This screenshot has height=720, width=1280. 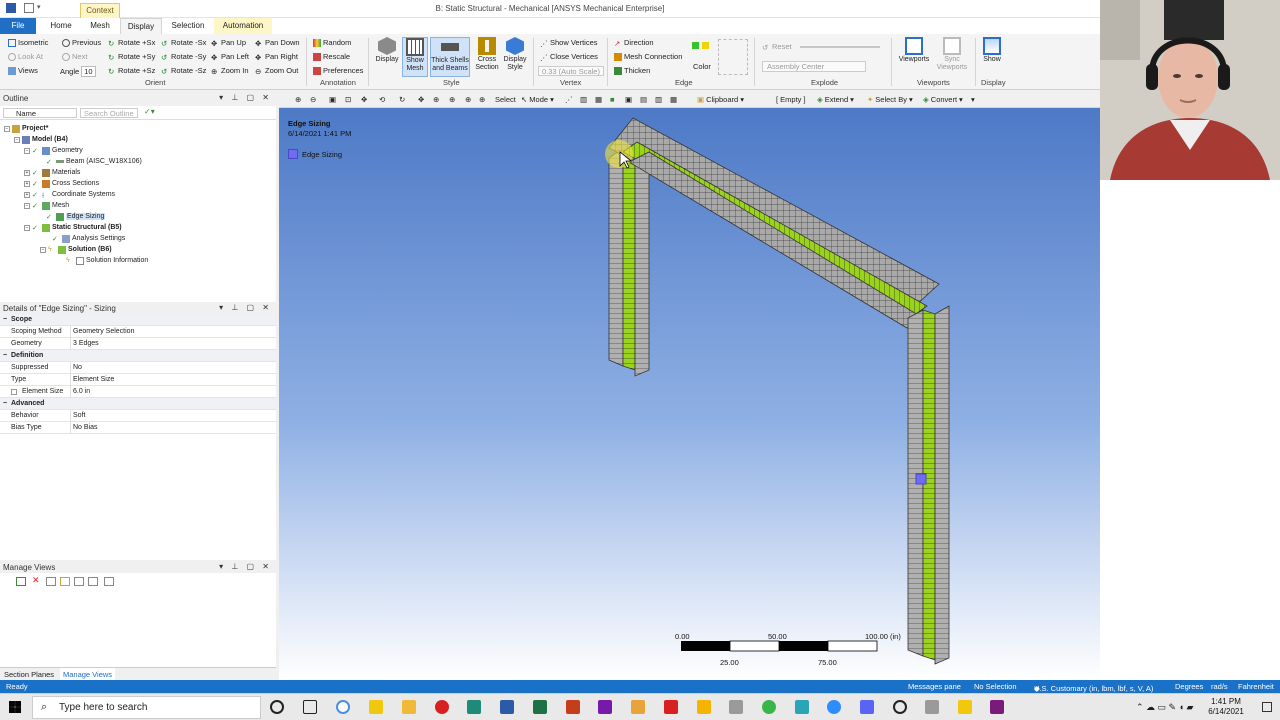 What do you see at coordinates (598, 99) in the screenshot?
I see `face-select-icon: ▦` at bounding box center [598, 99].